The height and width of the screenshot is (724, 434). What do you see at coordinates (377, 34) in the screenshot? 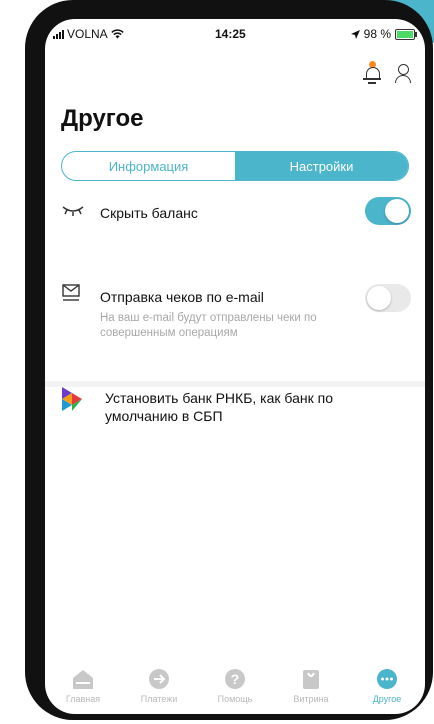
I see `battery-label: 98 %` at bounding box center [377, 34].